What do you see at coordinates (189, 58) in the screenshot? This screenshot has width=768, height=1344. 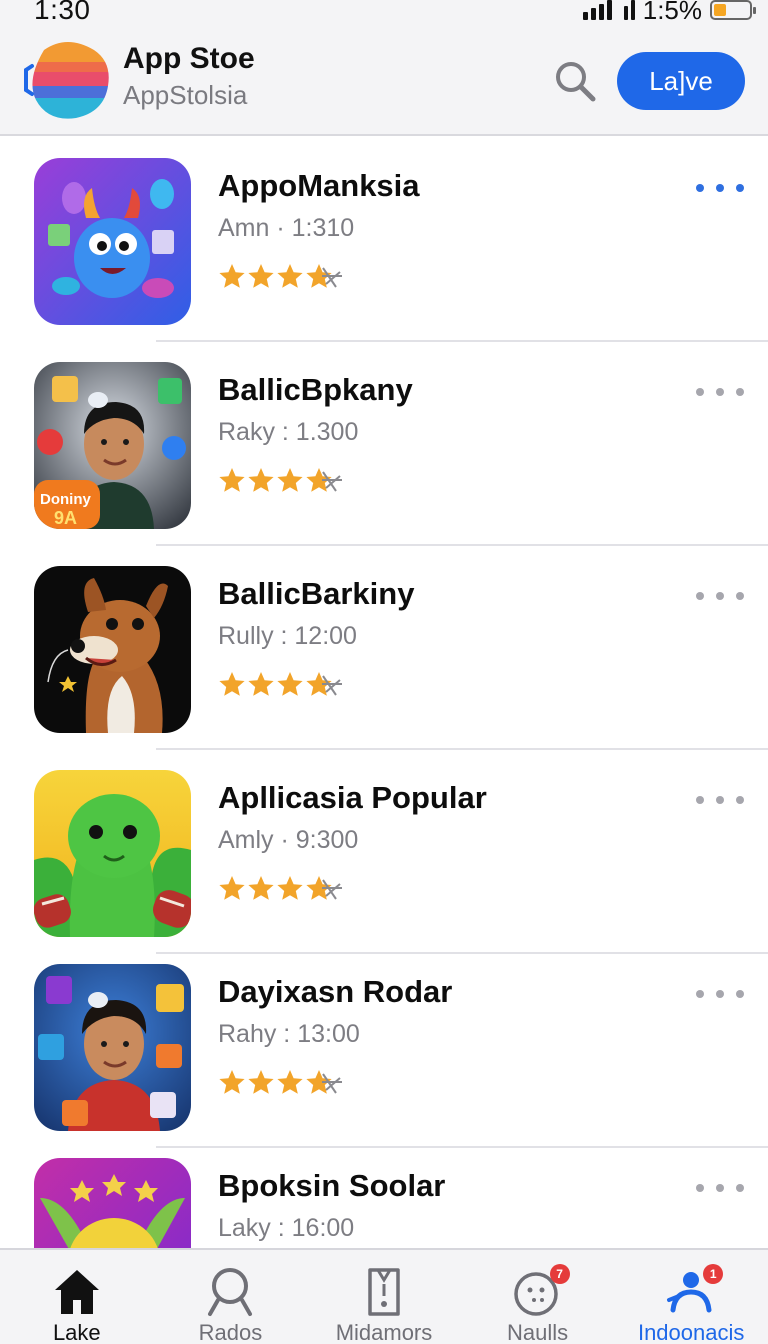 I see `app-title: App Stoe` at bounding box center [189, 58].